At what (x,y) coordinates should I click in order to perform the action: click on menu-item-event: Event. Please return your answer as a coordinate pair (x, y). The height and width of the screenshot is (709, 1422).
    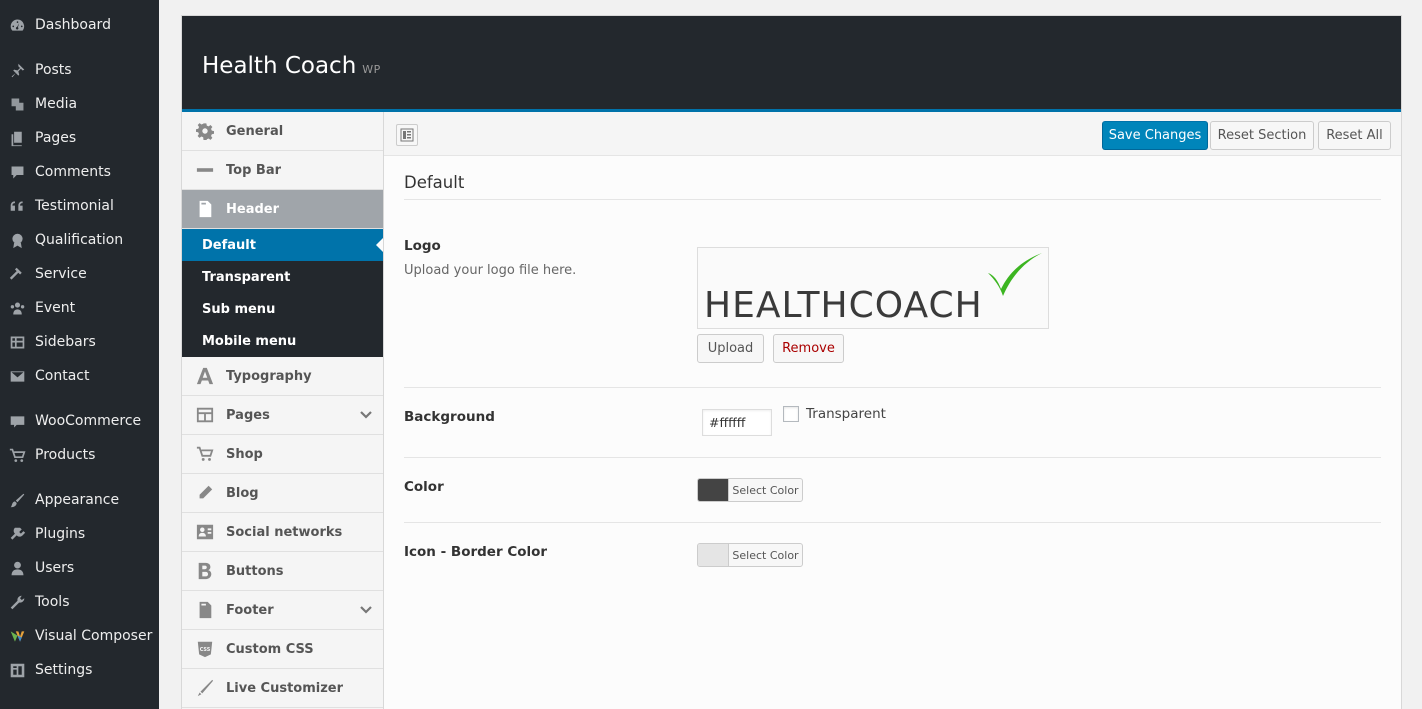
    Looking at the image, I should click on (79, 308).